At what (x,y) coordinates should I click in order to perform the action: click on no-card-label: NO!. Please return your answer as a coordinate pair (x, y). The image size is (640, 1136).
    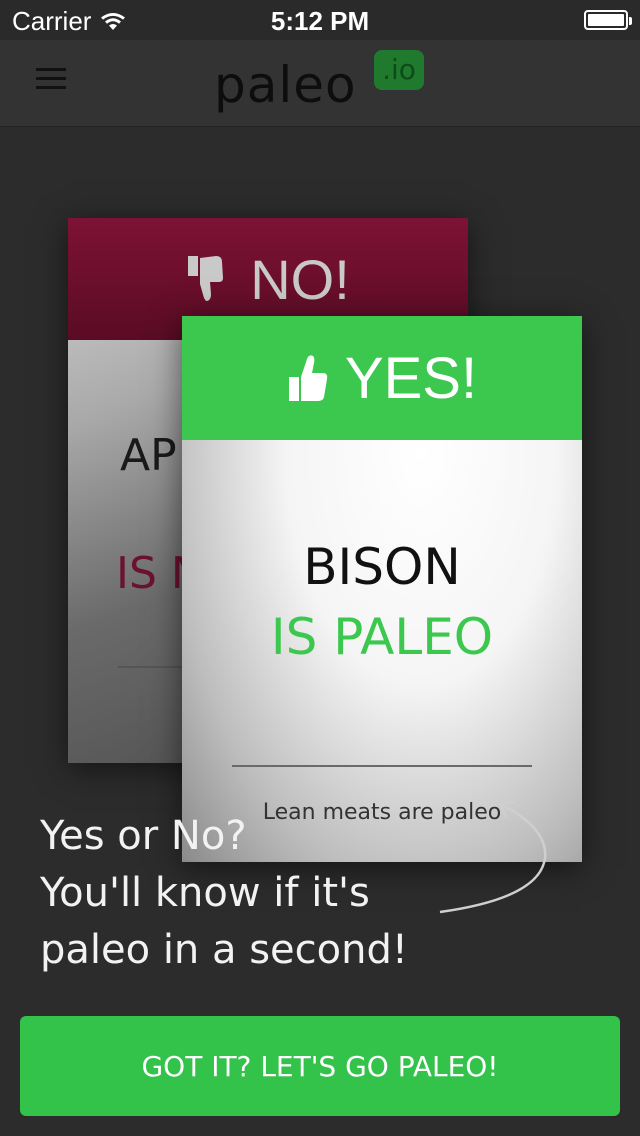
    Looking at the image, I should click on (300, 279).